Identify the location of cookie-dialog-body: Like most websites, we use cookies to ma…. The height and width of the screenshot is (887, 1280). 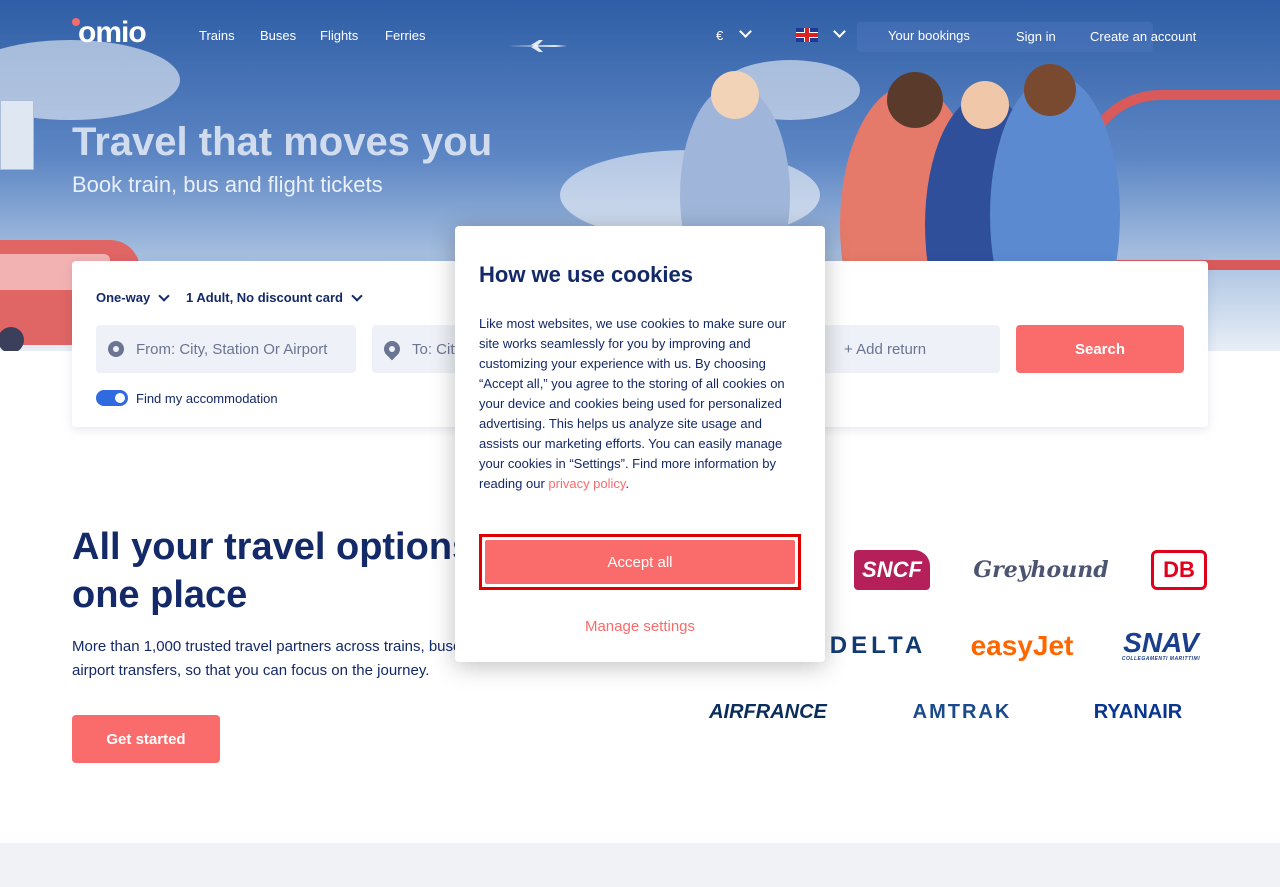
(633, 403).